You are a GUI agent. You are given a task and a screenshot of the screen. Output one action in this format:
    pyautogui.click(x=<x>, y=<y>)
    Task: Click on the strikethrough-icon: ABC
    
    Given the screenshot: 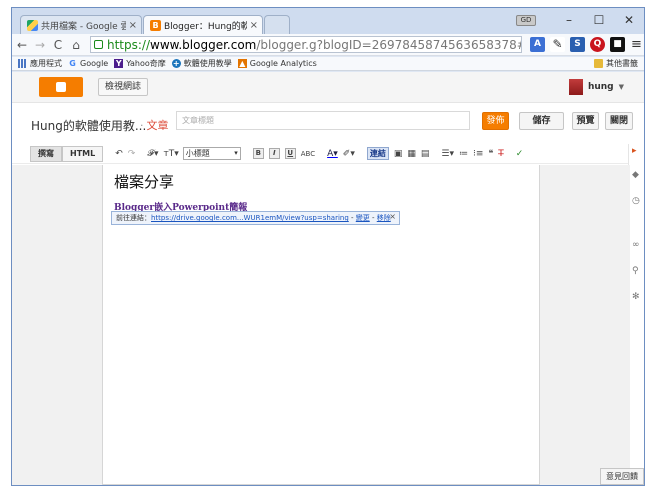 What is the action you would take?
    pyautogui.click(x=308, y=154)
    